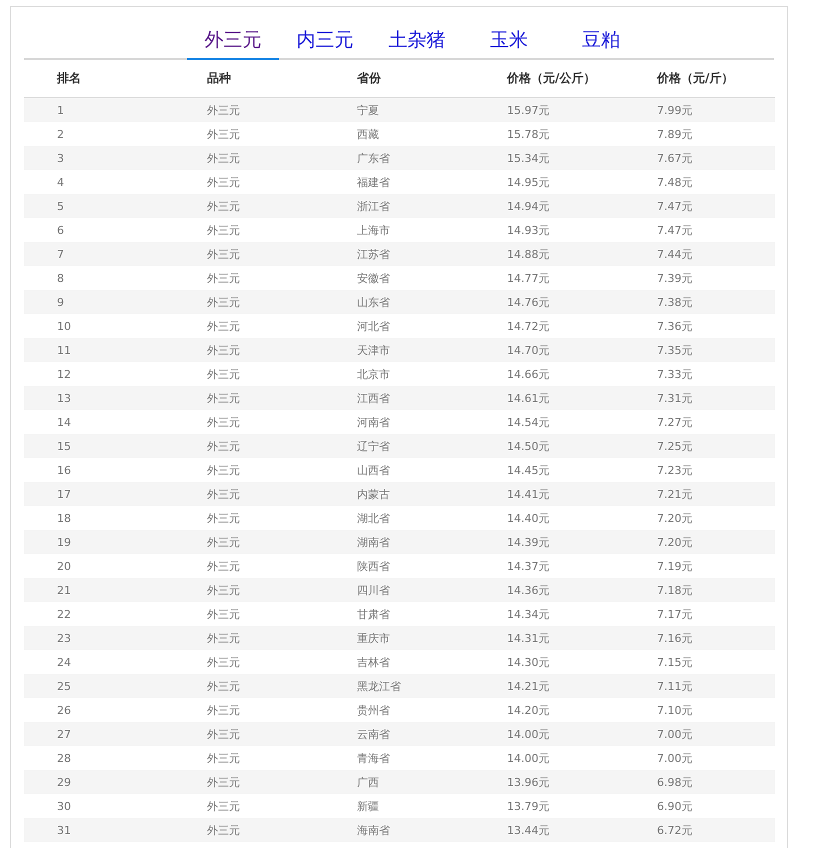  Describe the element at coordinates (373, 422) in the screenshot. I see `table-cell: 河南省` at that location.